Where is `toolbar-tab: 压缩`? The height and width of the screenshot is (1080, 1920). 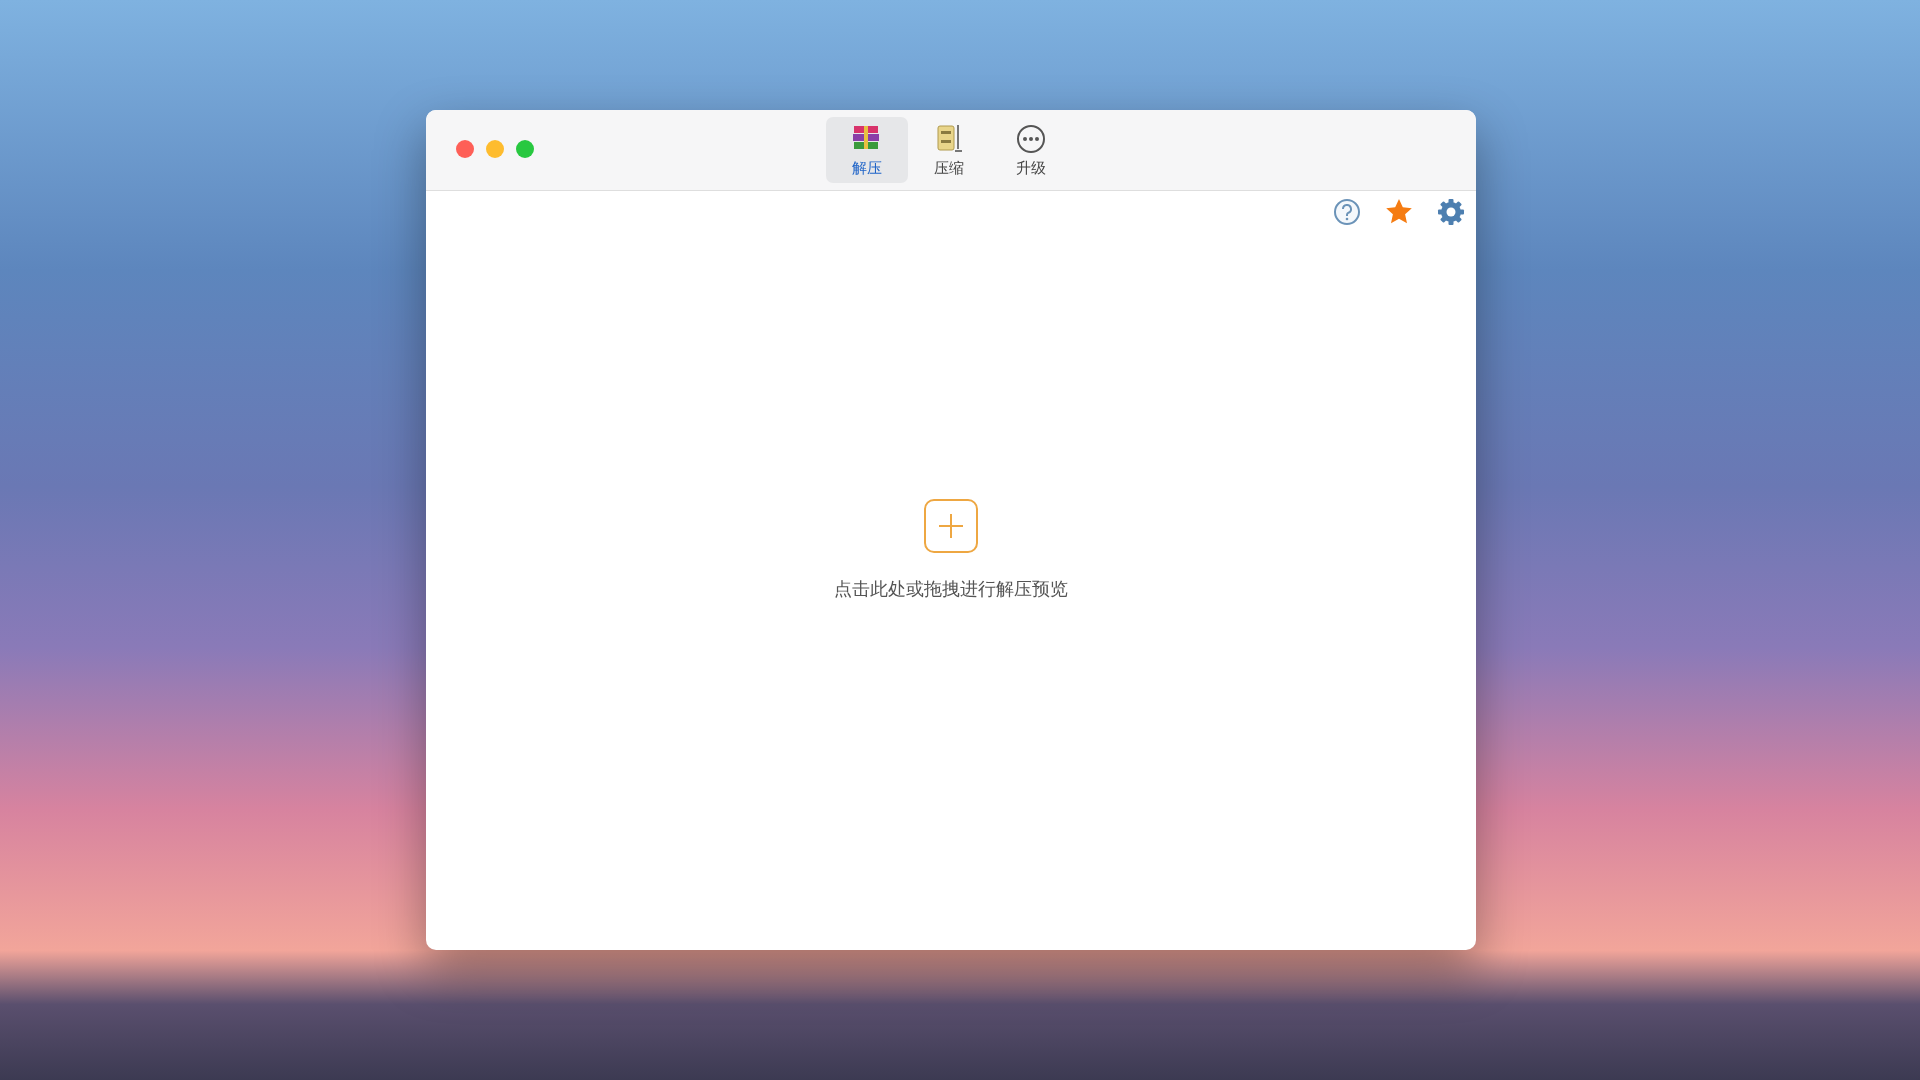 toolbar-tab: 压缩 is located at coordinates (949, 150).